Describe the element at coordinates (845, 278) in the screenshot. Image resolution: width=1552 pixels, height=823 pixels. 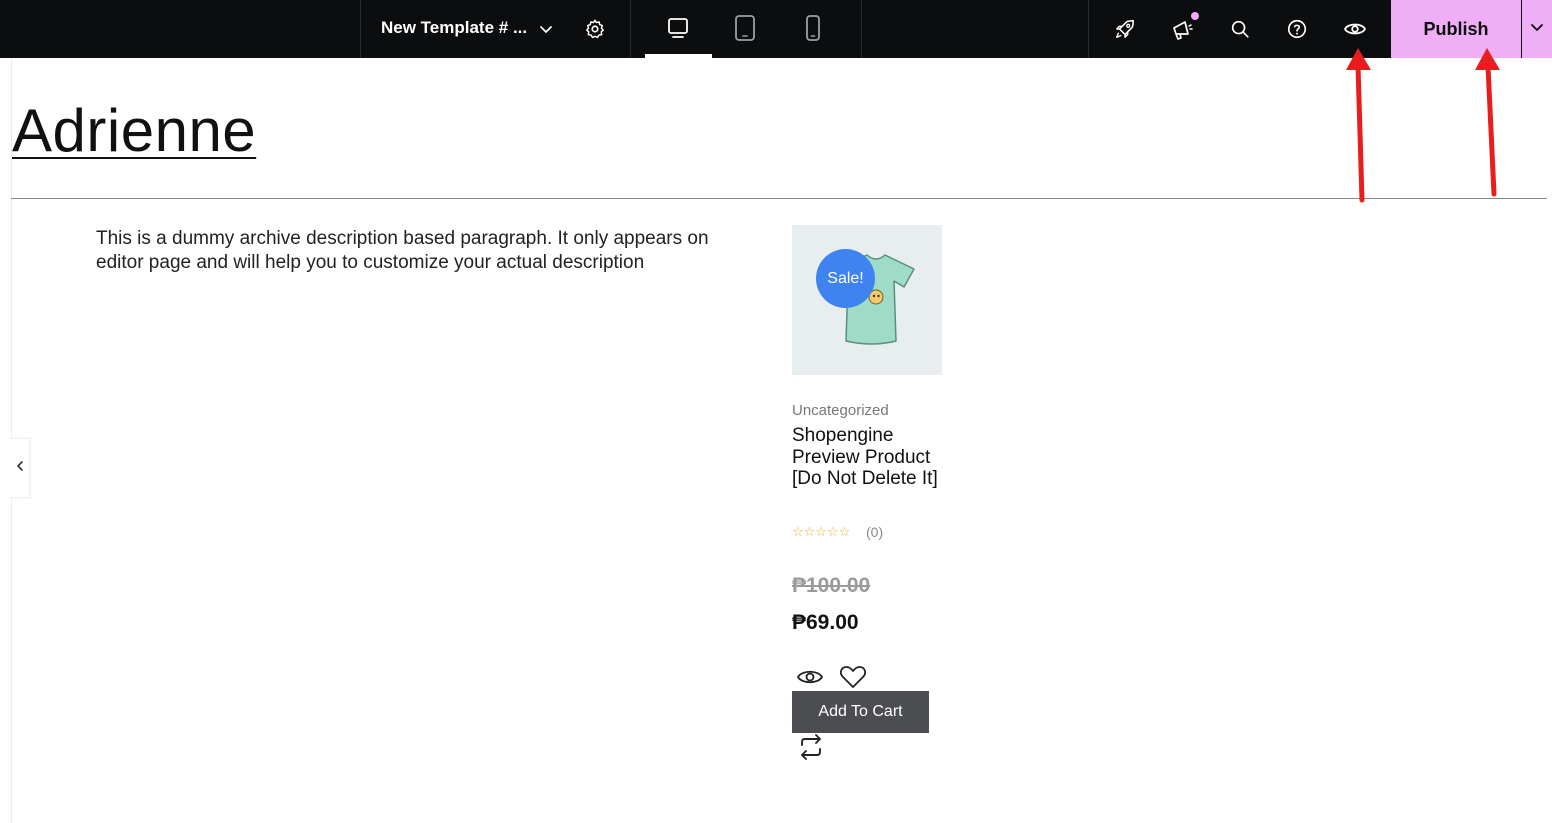
I see `sale-badge: Sale!` at that location.